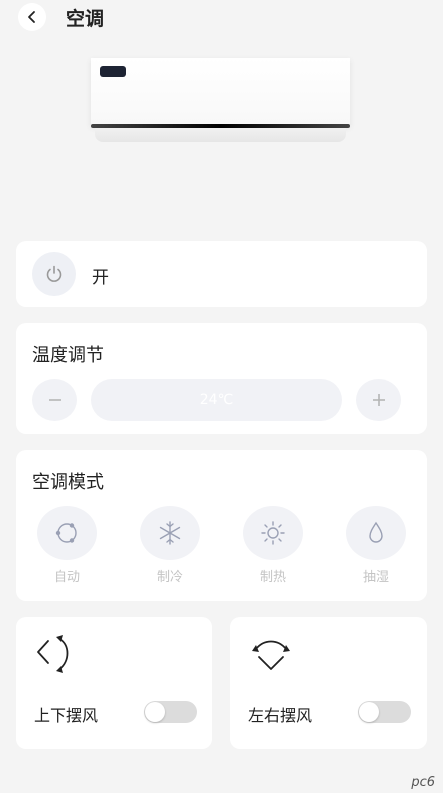  Describe the element at coordinates (220, 100) in the screenshot. I see `air-conditioner-image` at that location.